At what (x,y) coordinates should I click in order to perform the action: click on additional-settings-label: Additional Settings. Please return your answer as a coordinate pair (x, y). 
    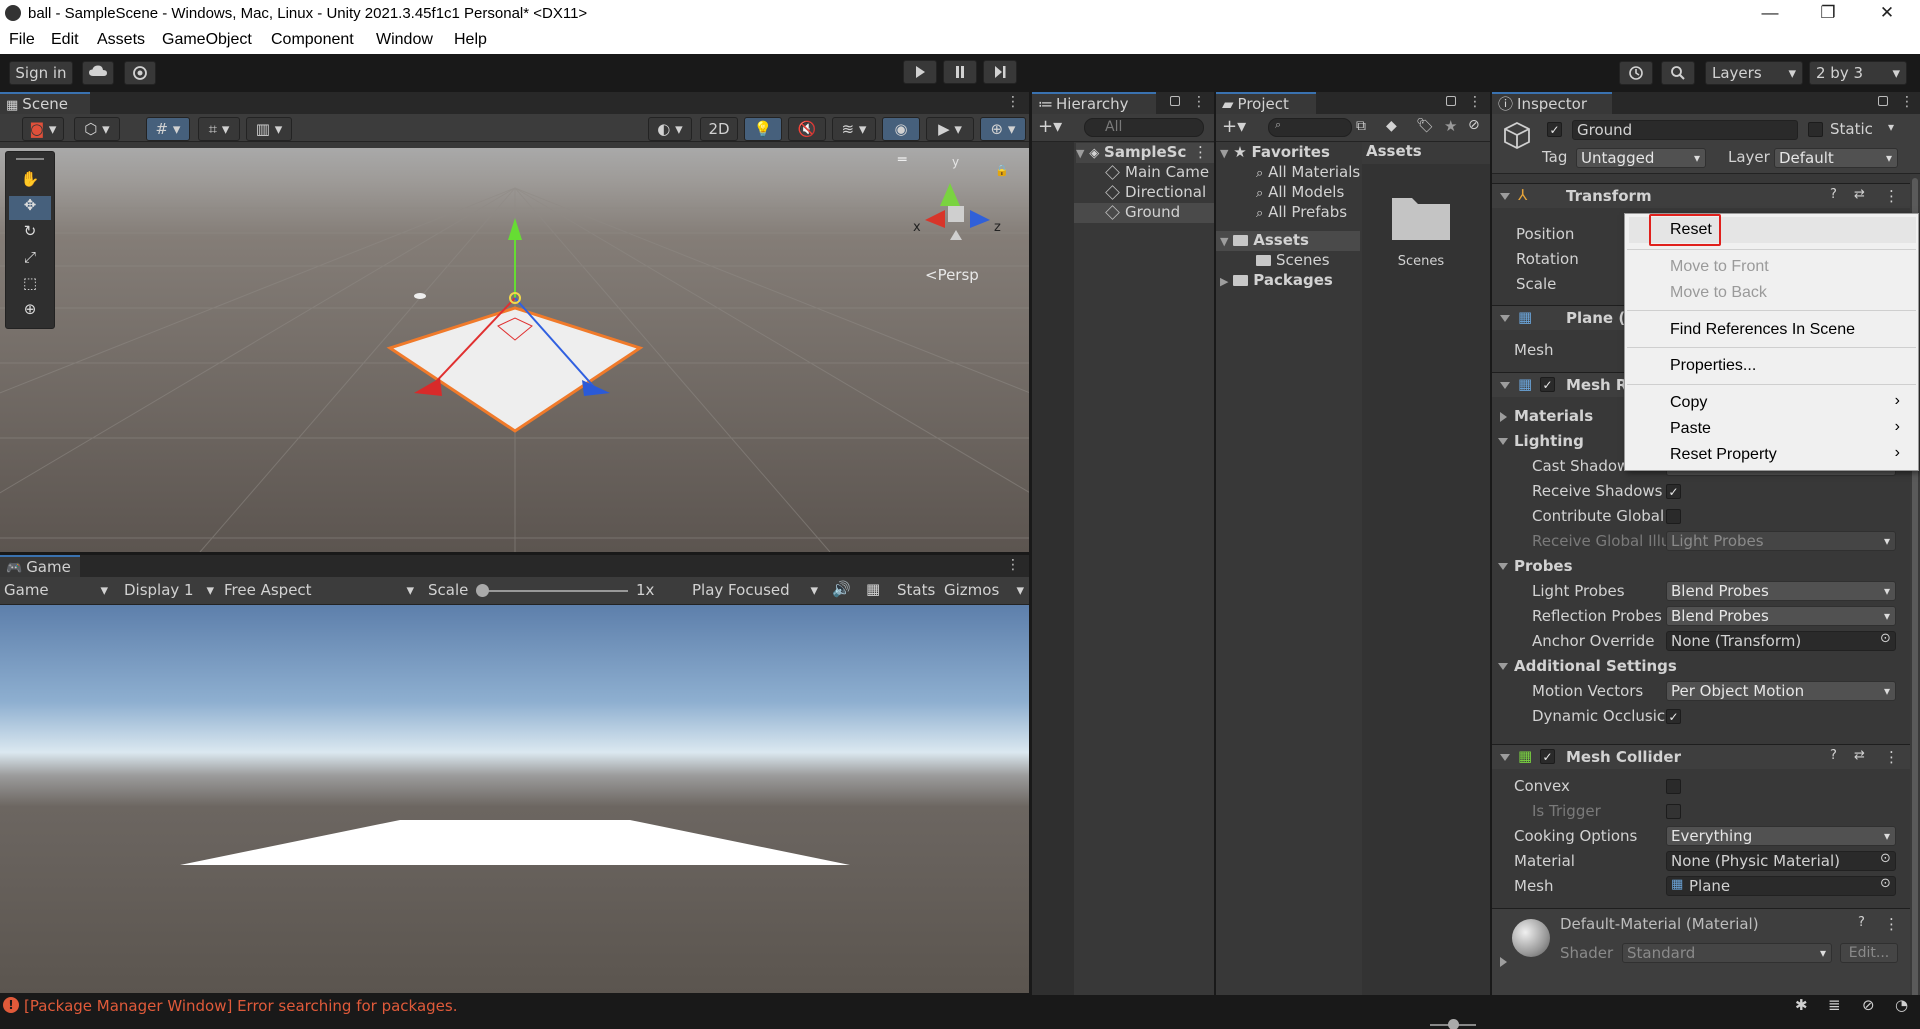
    Looking at the image, I should click on (1595, 666).